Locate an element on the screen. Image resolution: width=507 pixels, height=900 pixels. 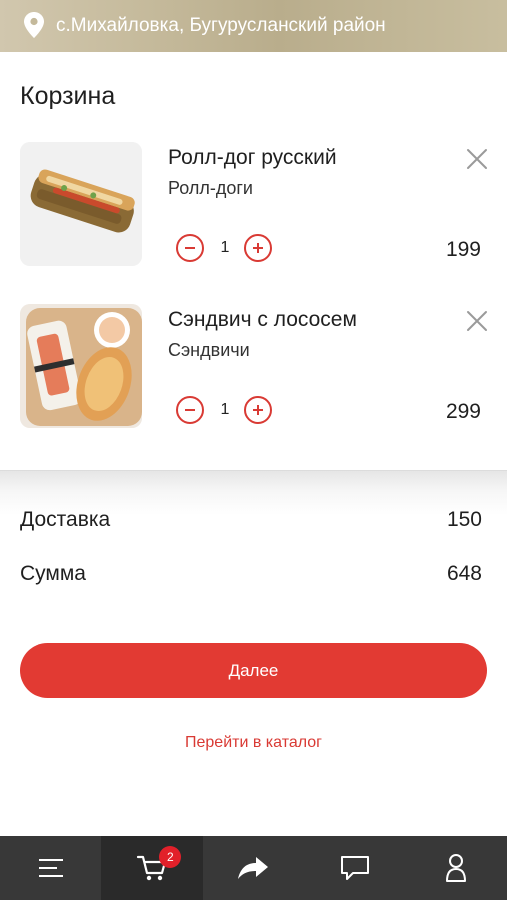
product-category: Ролл-доги is located at coordinates (210, 188).